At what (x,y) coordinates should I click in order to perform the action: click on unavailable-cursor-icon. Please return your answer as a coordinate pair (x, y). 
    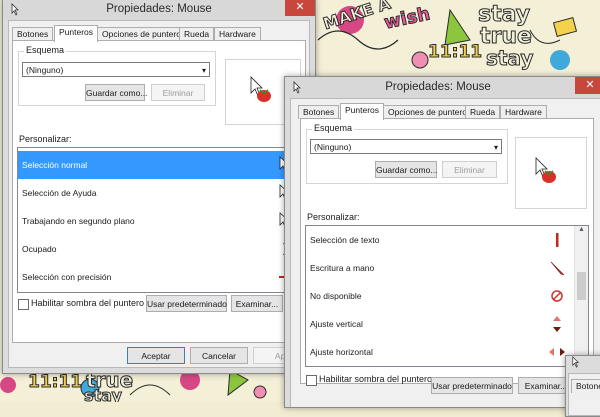
    Looking at the image, I should click on (557, 296).